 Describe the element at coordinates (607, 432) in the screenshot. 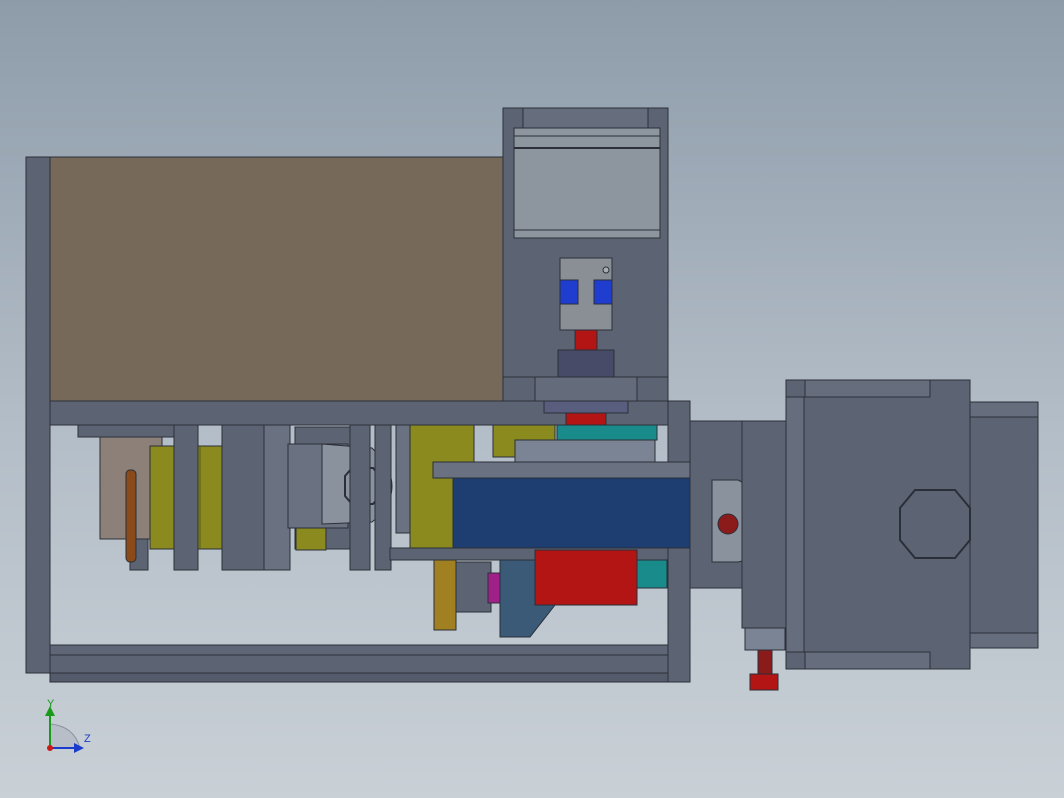

I see `teal-block` at that location.